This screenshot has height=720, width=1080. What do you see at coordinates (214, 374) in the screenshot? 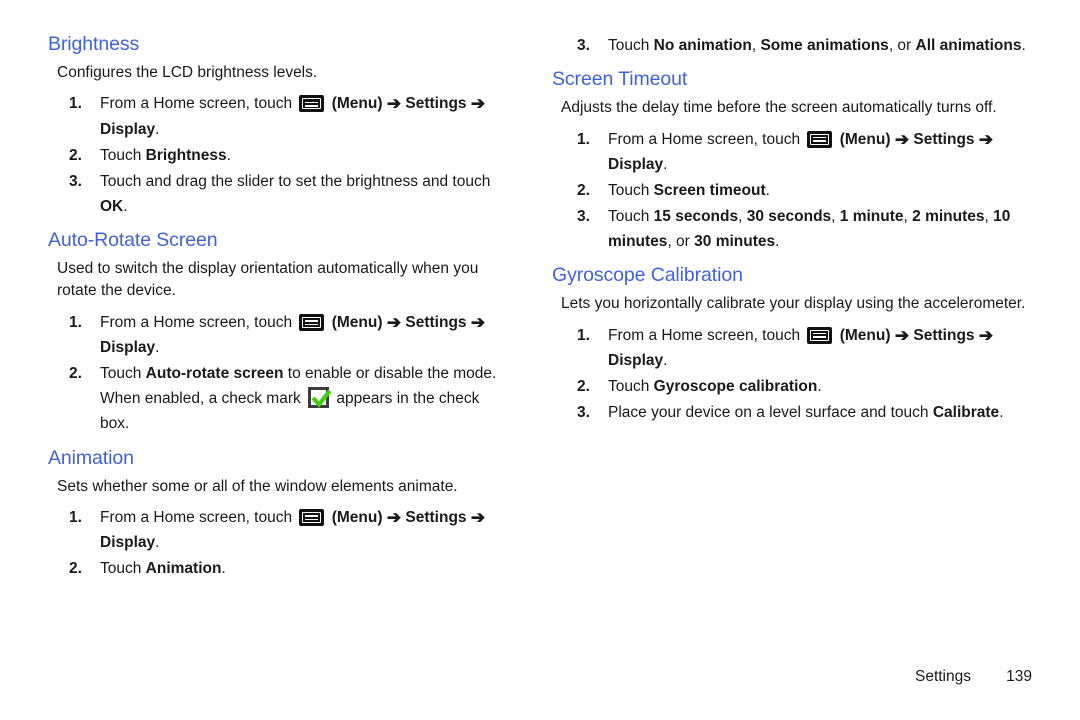
I see `emphasis-text: Auto-rotate screen` at bounding box center [214, 374].